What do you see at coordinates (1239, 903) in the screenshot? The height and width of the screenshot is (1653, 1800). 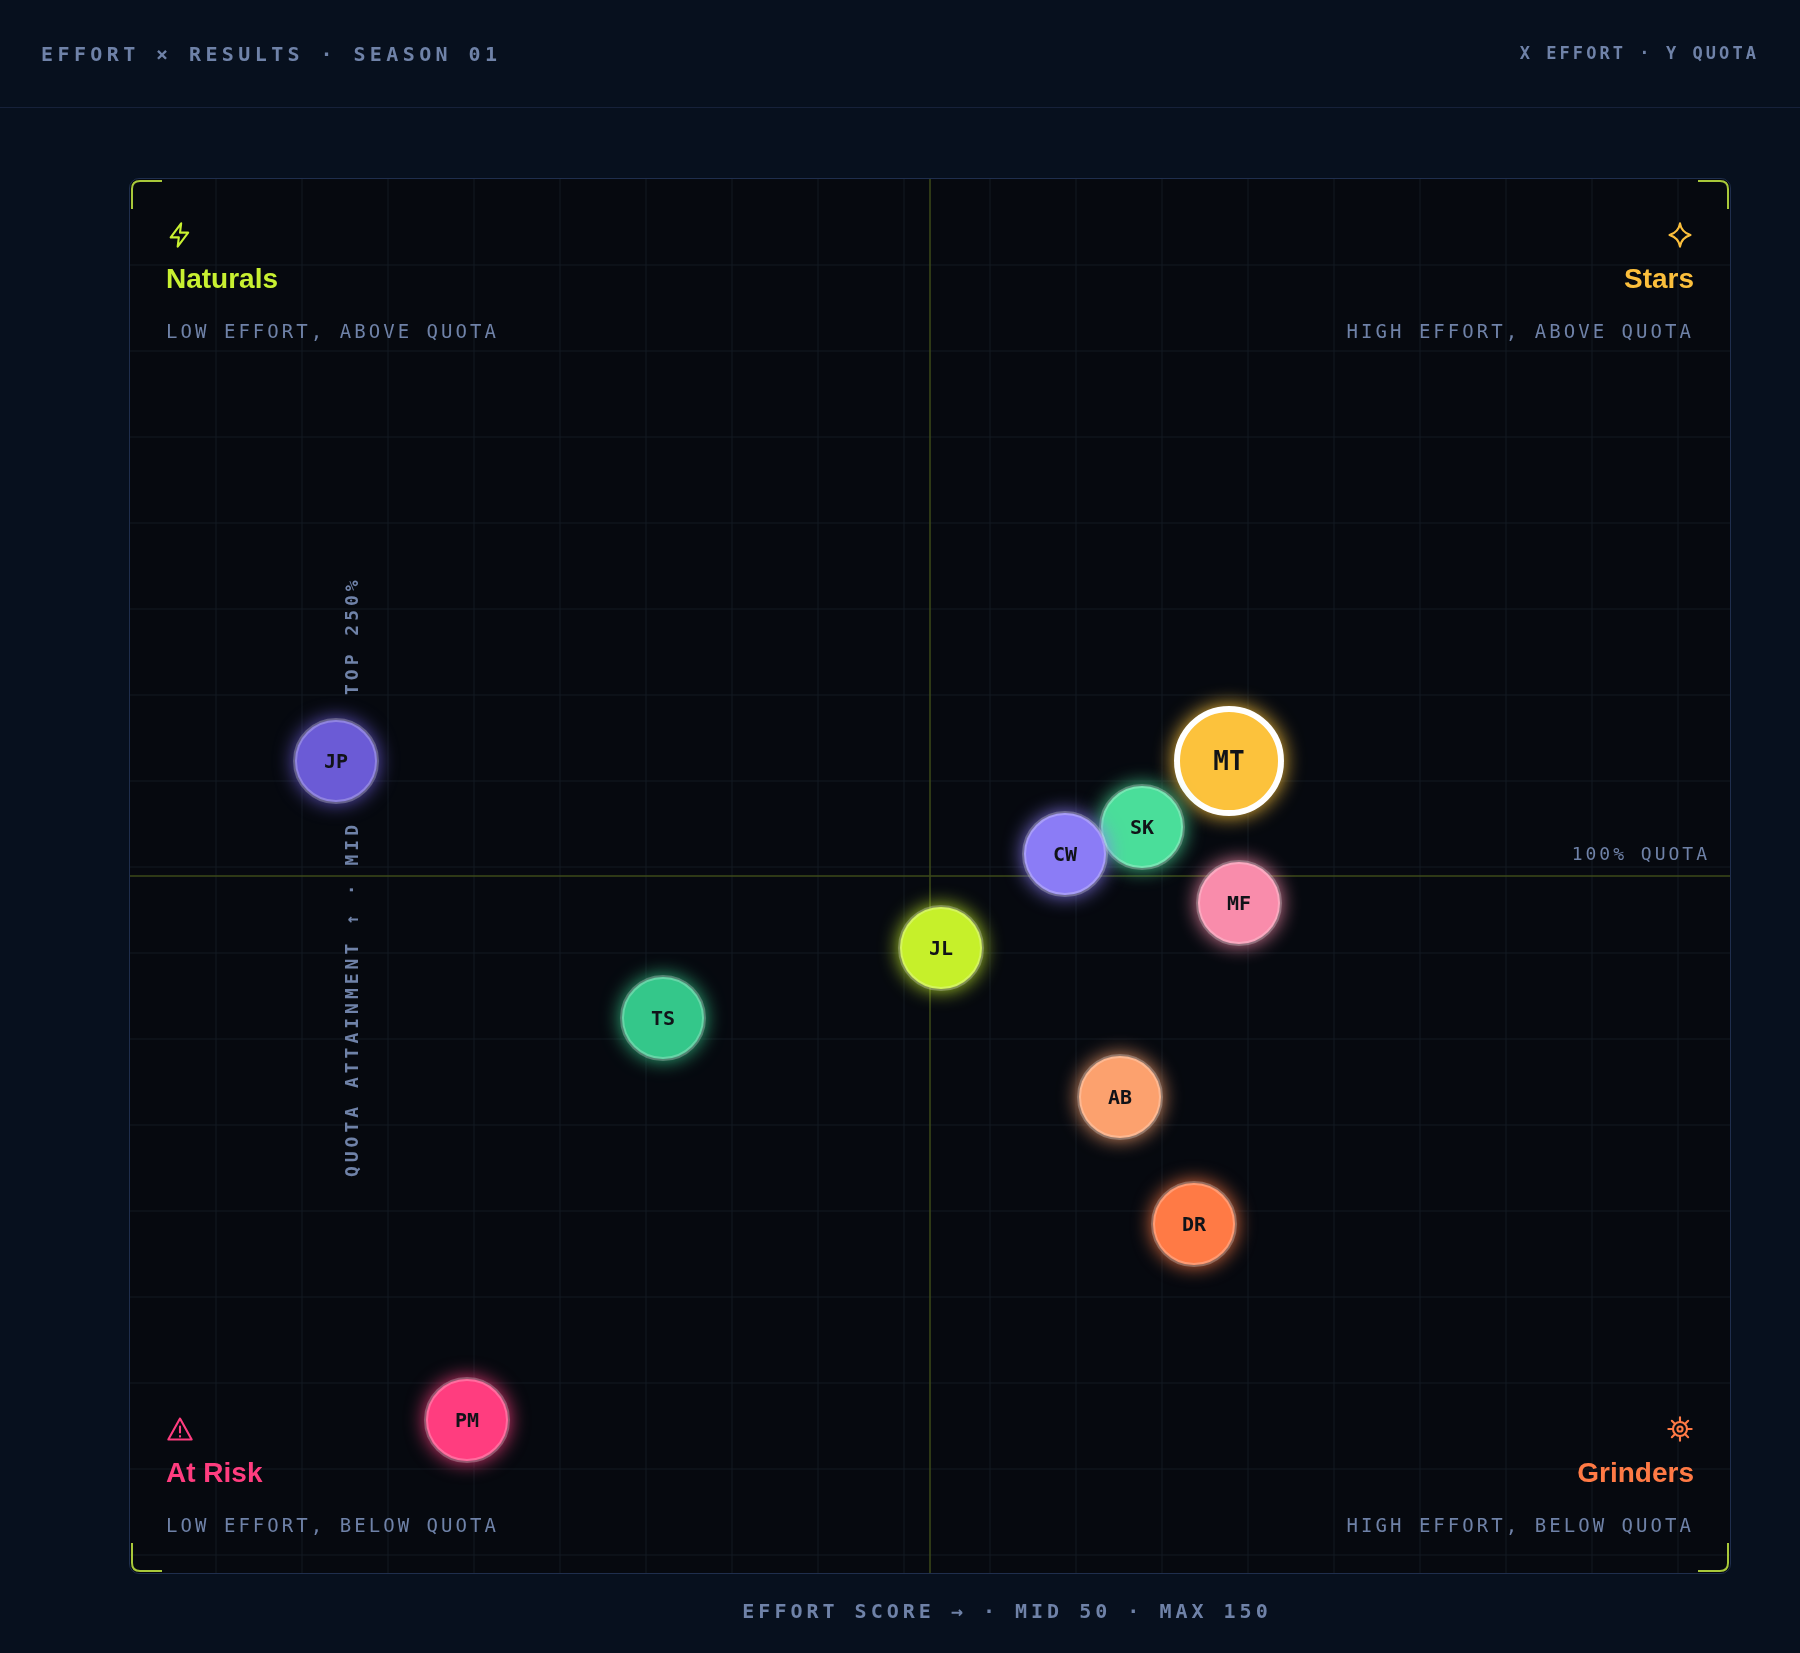 I see `person-bubble: MF` at bounding box center [1239, 903].